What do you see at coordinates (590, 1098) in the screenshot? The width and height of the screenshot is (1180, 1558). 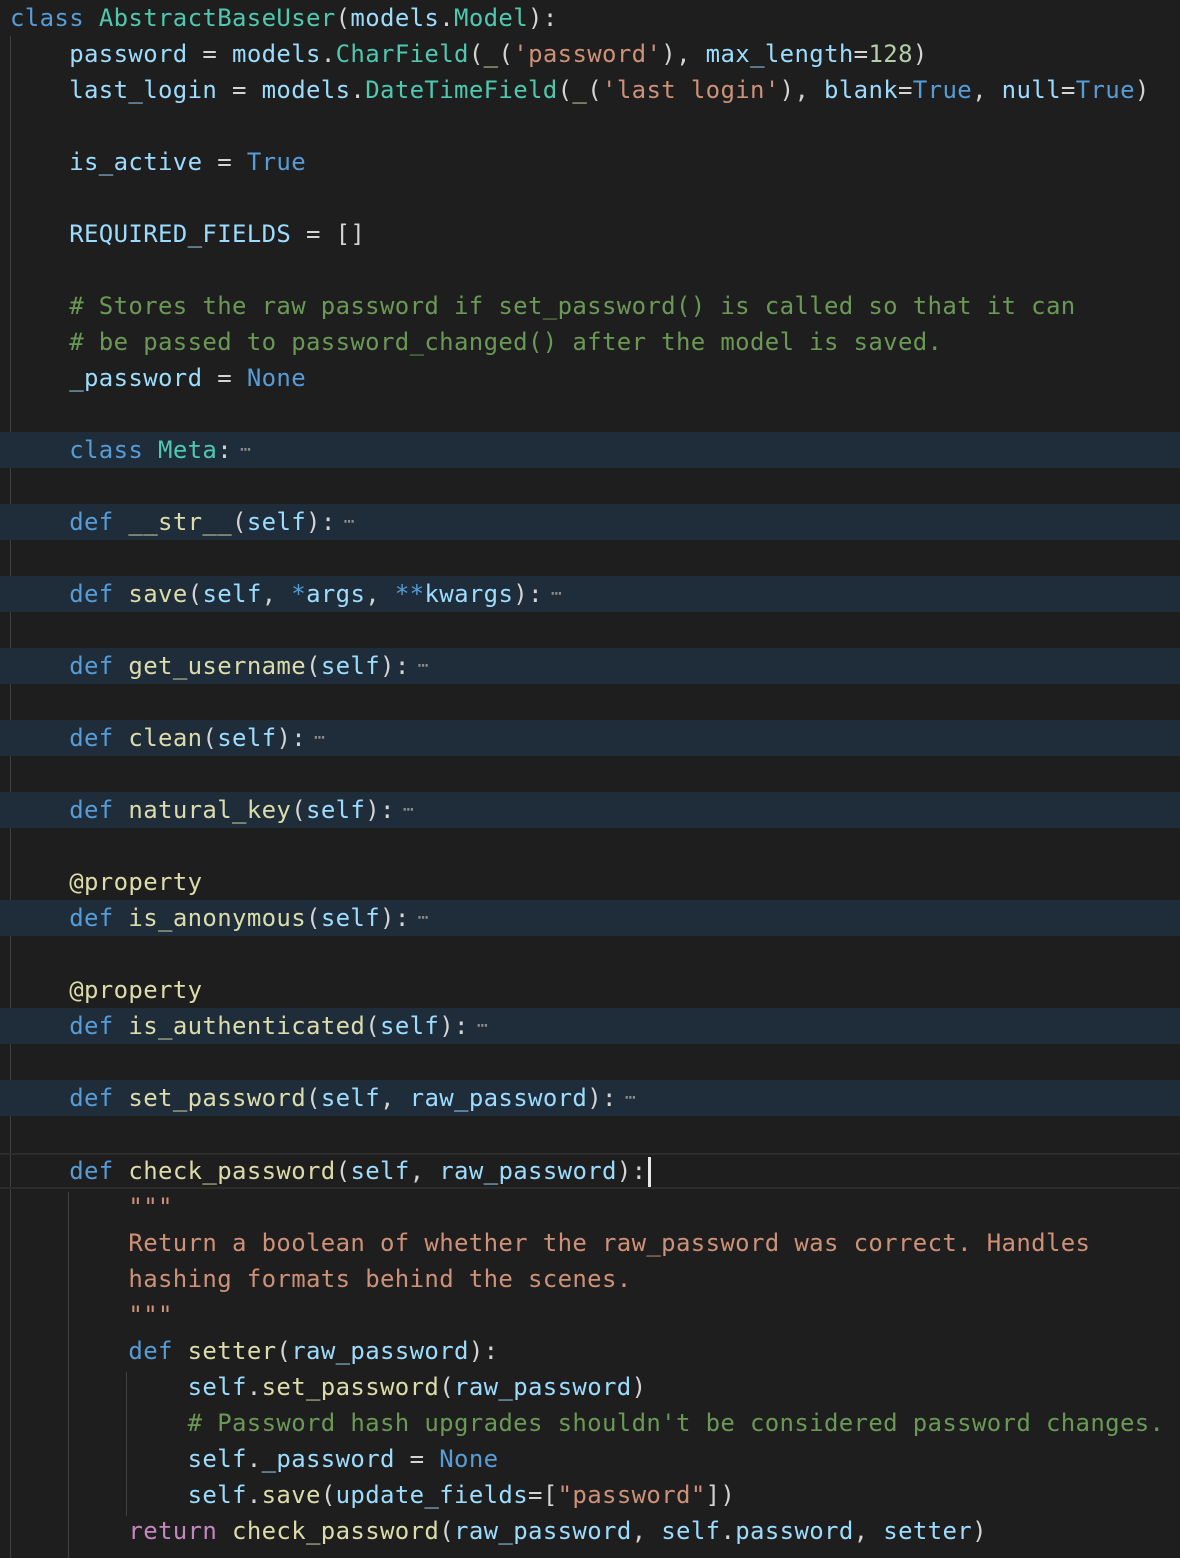 I see `folded-code-line: def set_password(self, raw_password): ⋯` at bounding box center [590, 1098].